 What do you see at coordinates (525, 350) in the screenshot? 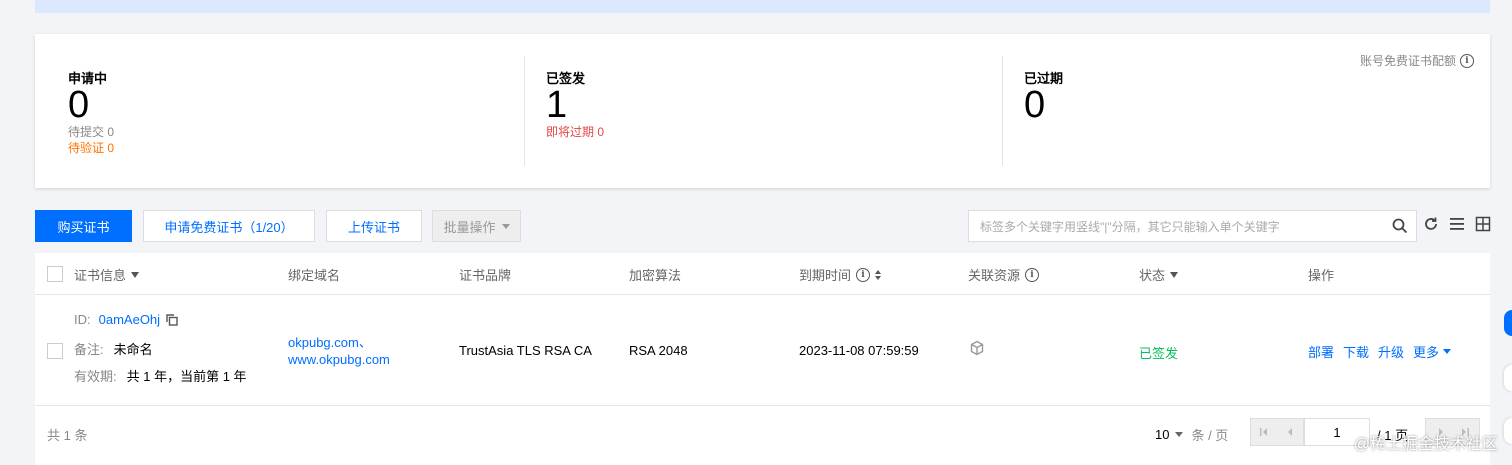
I see `cert-brand: TrustAsia TLS RSA CA` at bounding box center [525, 350].